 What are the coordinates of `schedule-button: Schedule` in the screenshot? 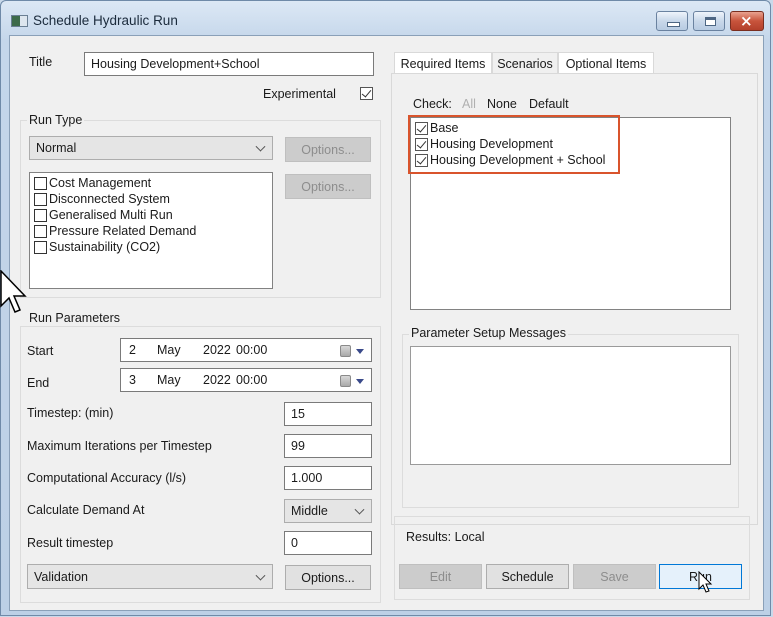 It's located at (527, 576).